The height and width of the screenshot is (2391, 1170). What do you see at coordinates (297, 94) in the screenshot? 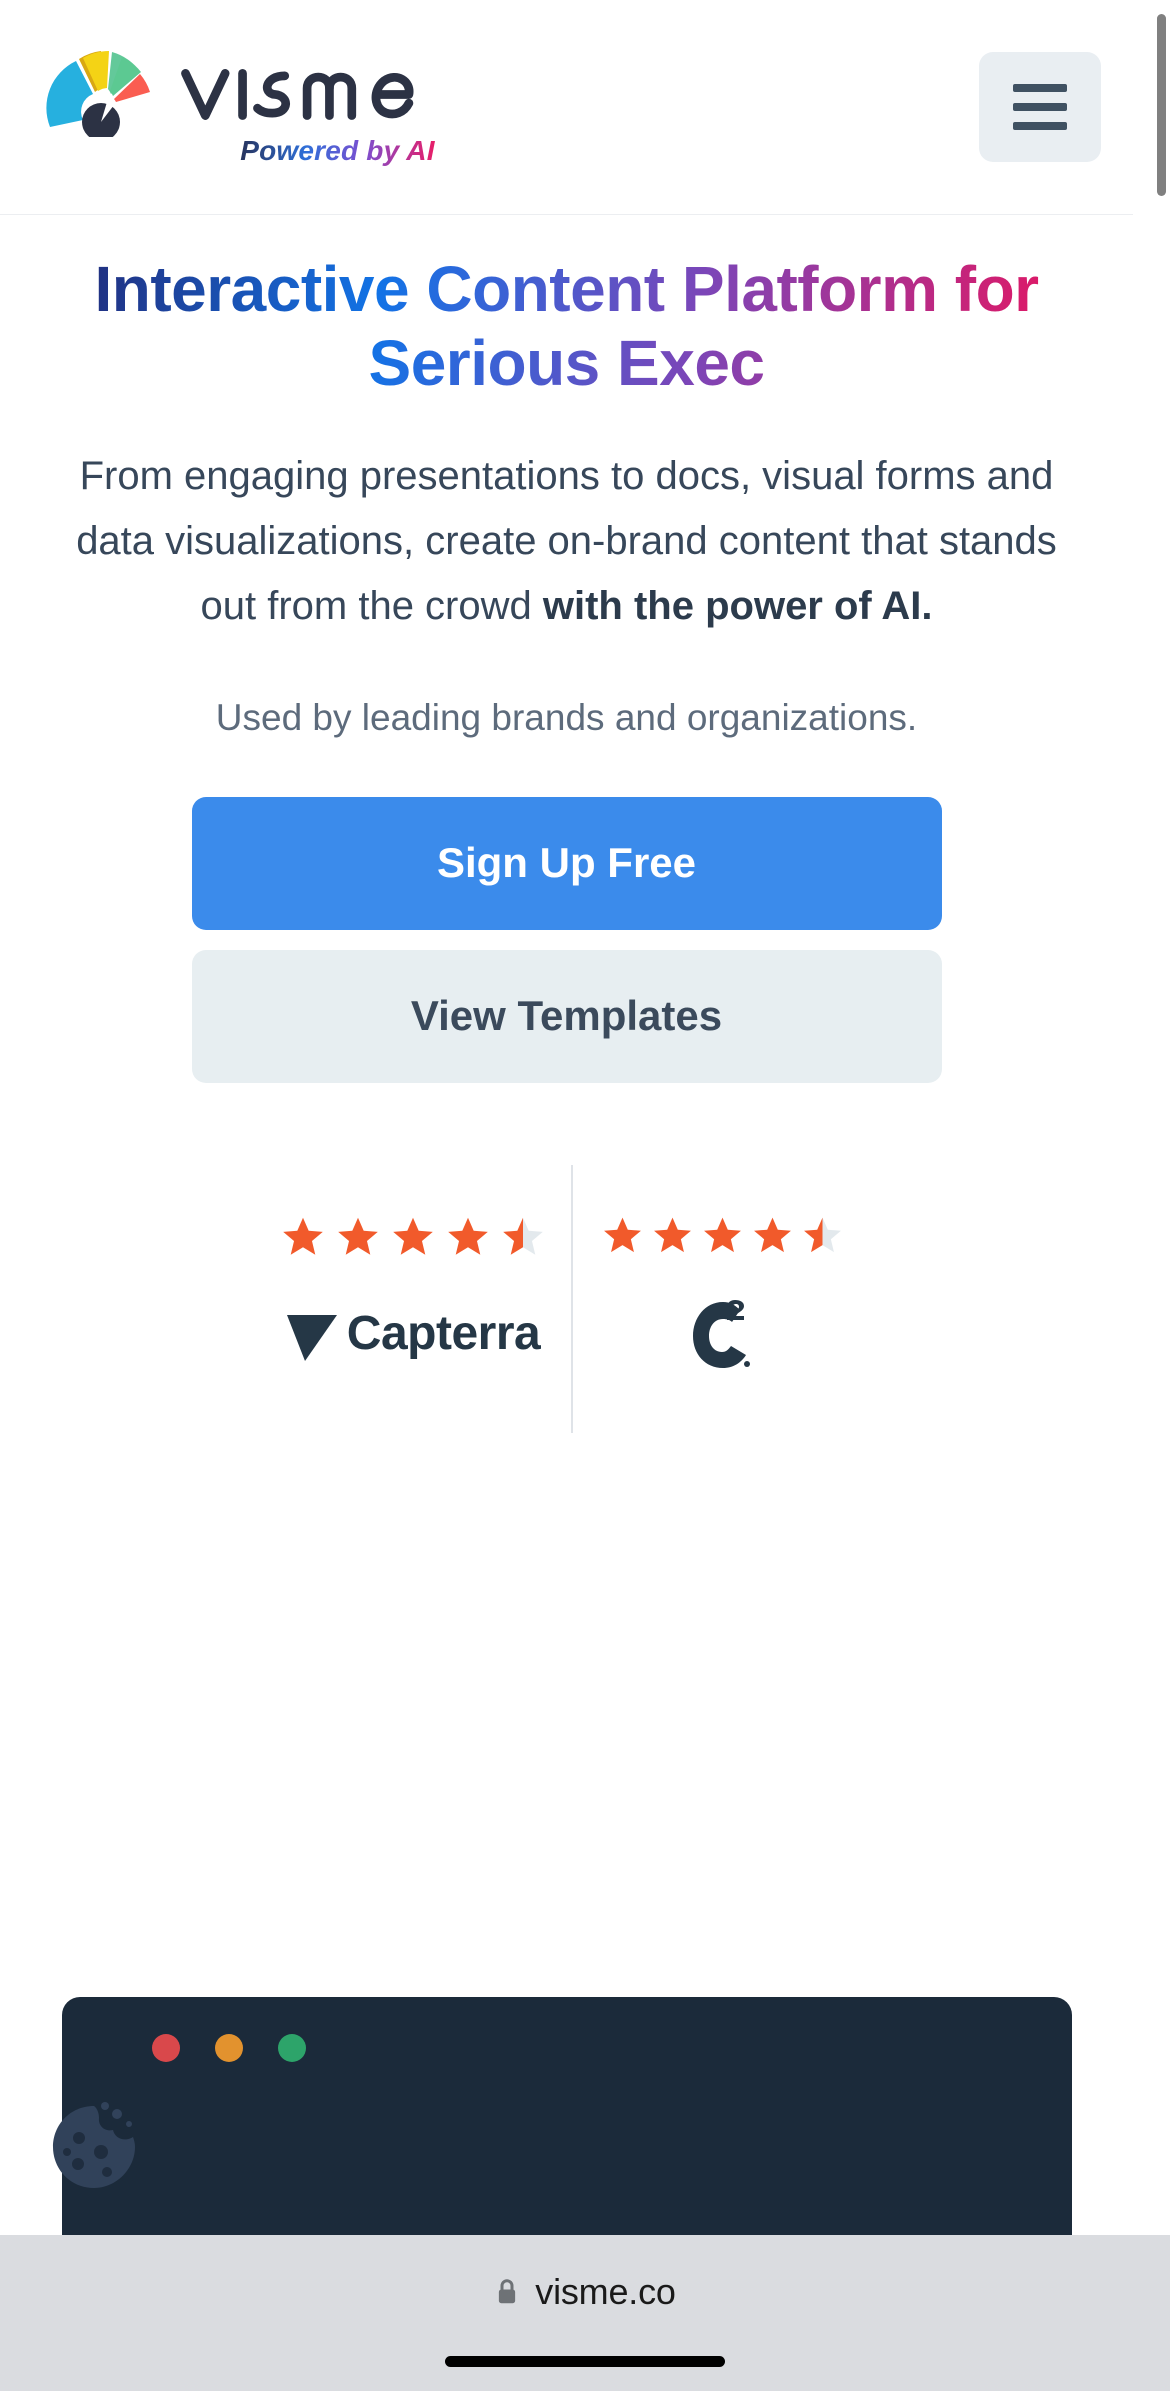
I see `visme-wordmark` at bounding box center [297, 94].